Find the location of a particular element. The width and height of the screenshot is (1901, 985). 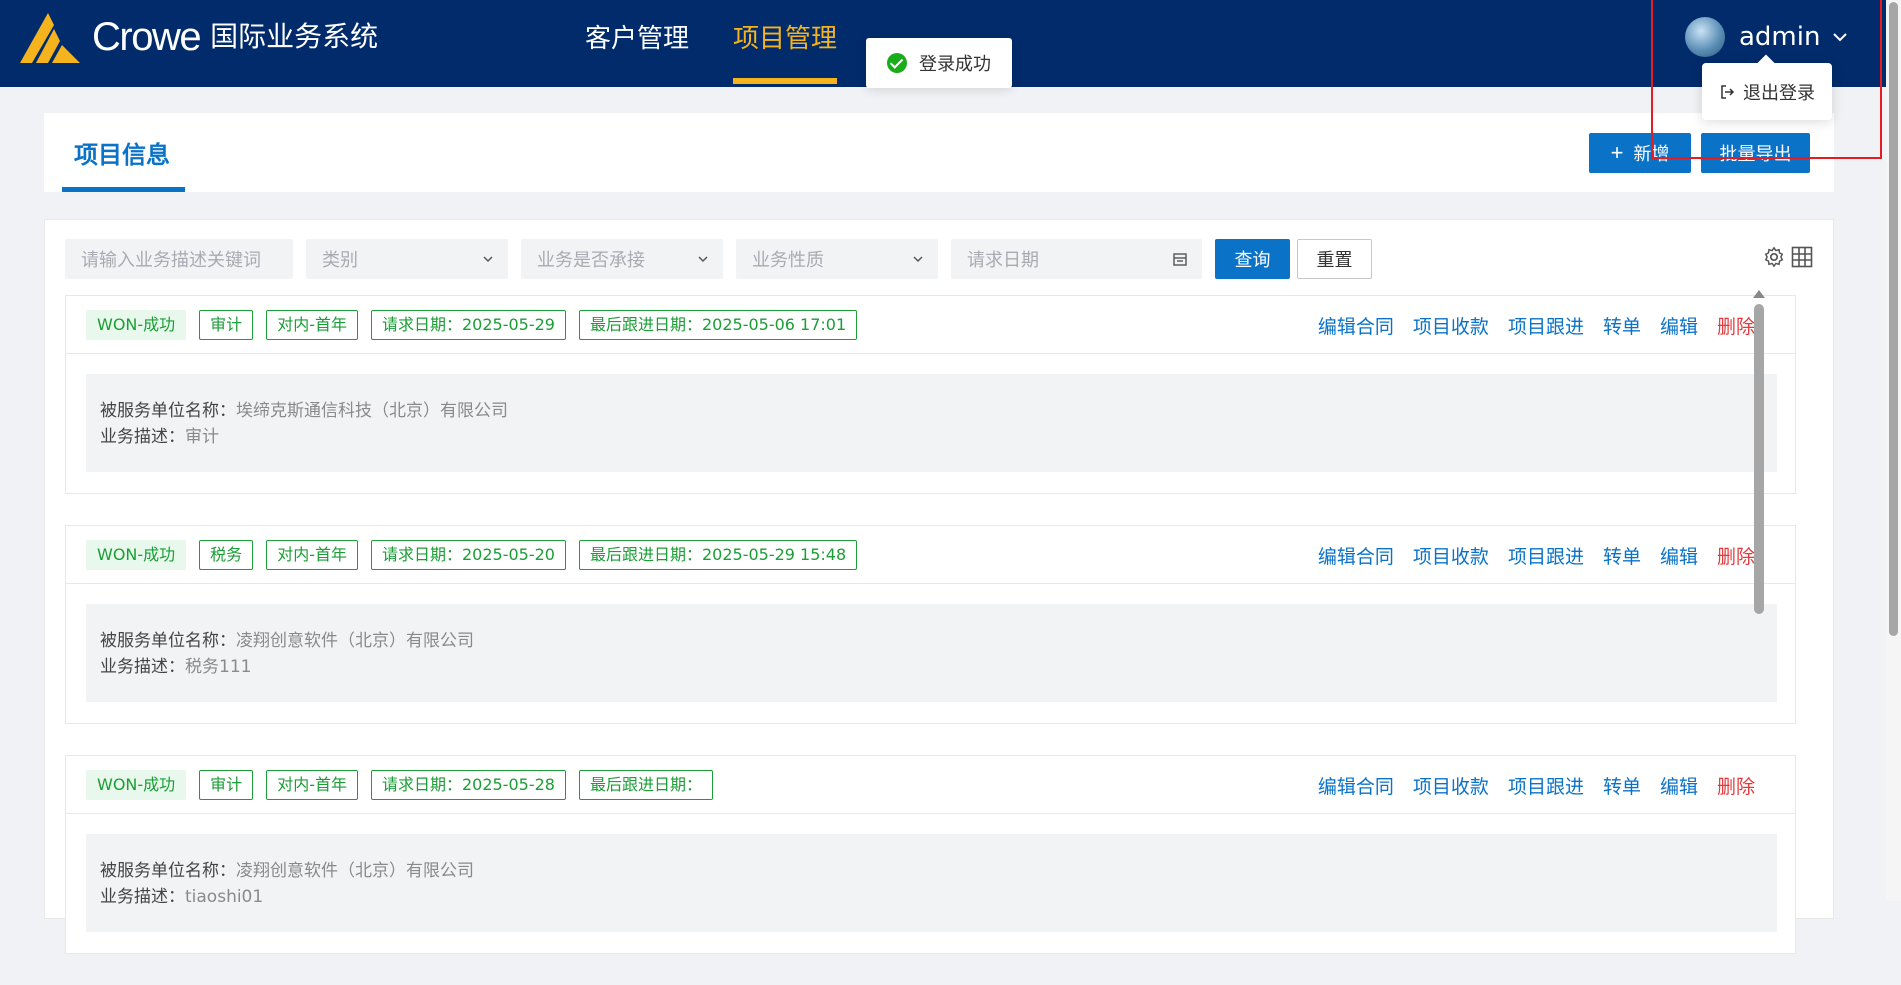

user-name: admin is located at coordinates (1780, 37).